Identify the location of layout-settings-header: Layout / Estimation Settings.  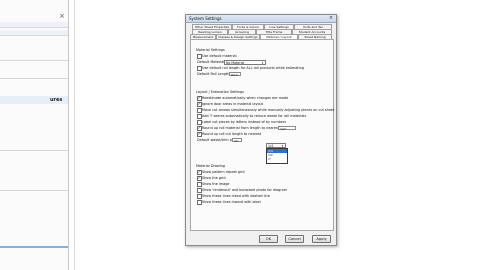
(220, 92).